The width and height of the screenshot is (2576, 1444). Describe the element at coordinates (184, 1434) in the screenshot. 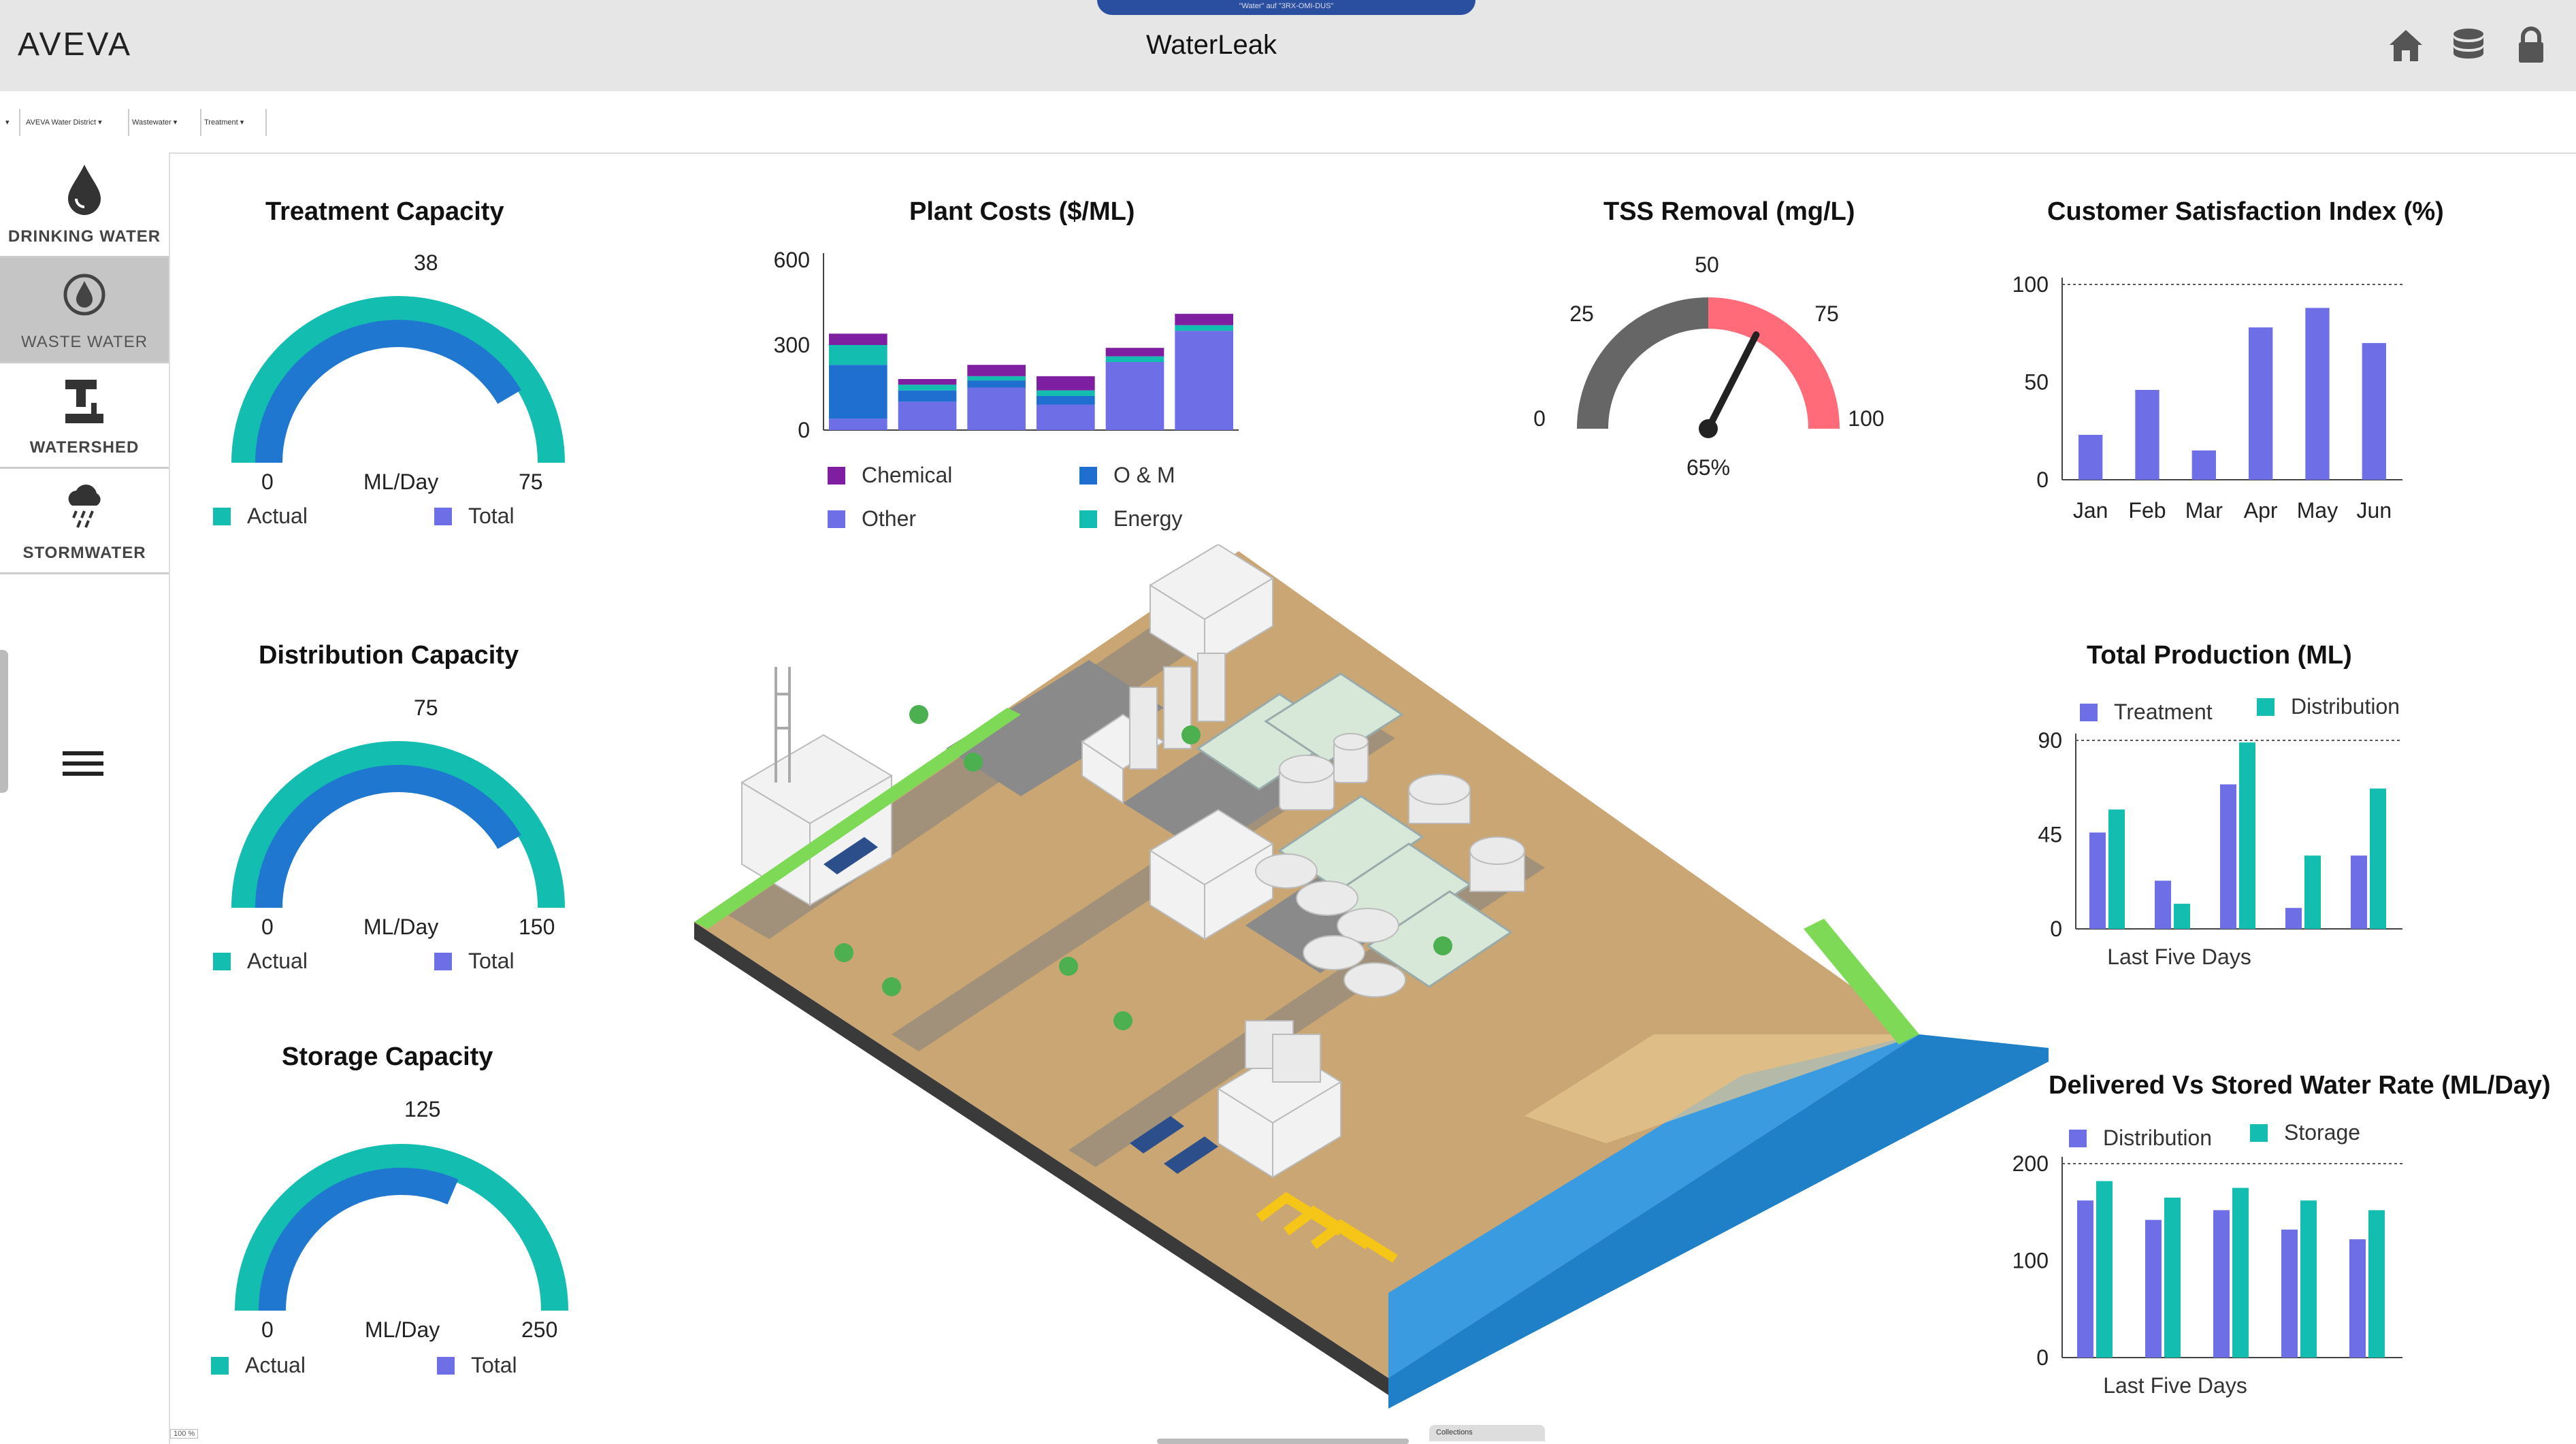

I see `zoom-level: 100 %` at that location.